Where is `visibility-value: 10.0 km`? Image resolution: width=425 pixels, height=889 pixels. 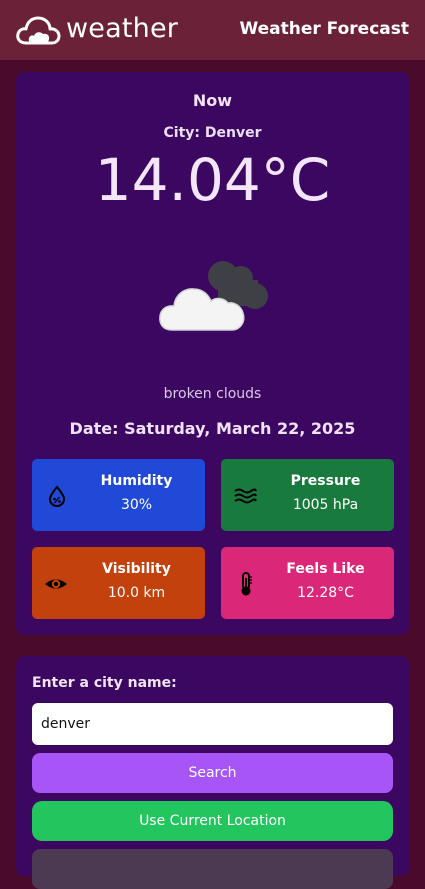 visibility-value: 10.0 km is located at coordinates (136, 593).